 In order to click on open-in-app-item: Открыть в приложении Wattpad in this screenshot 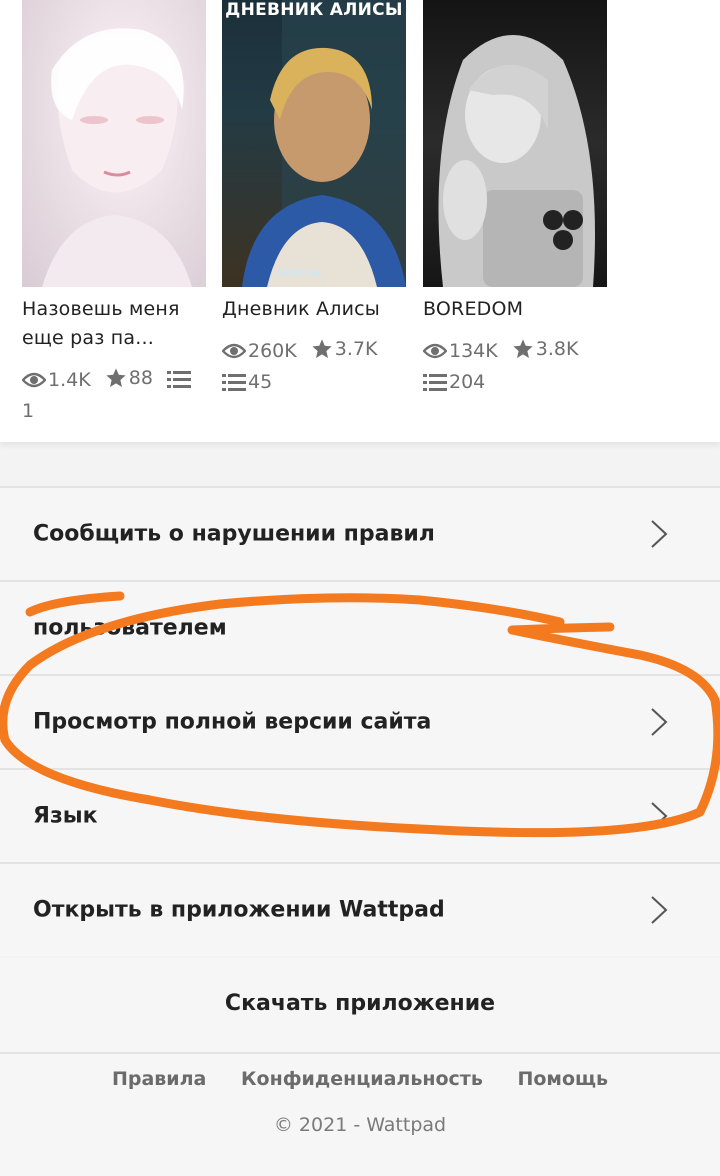, I will do `click(360, 909)`.